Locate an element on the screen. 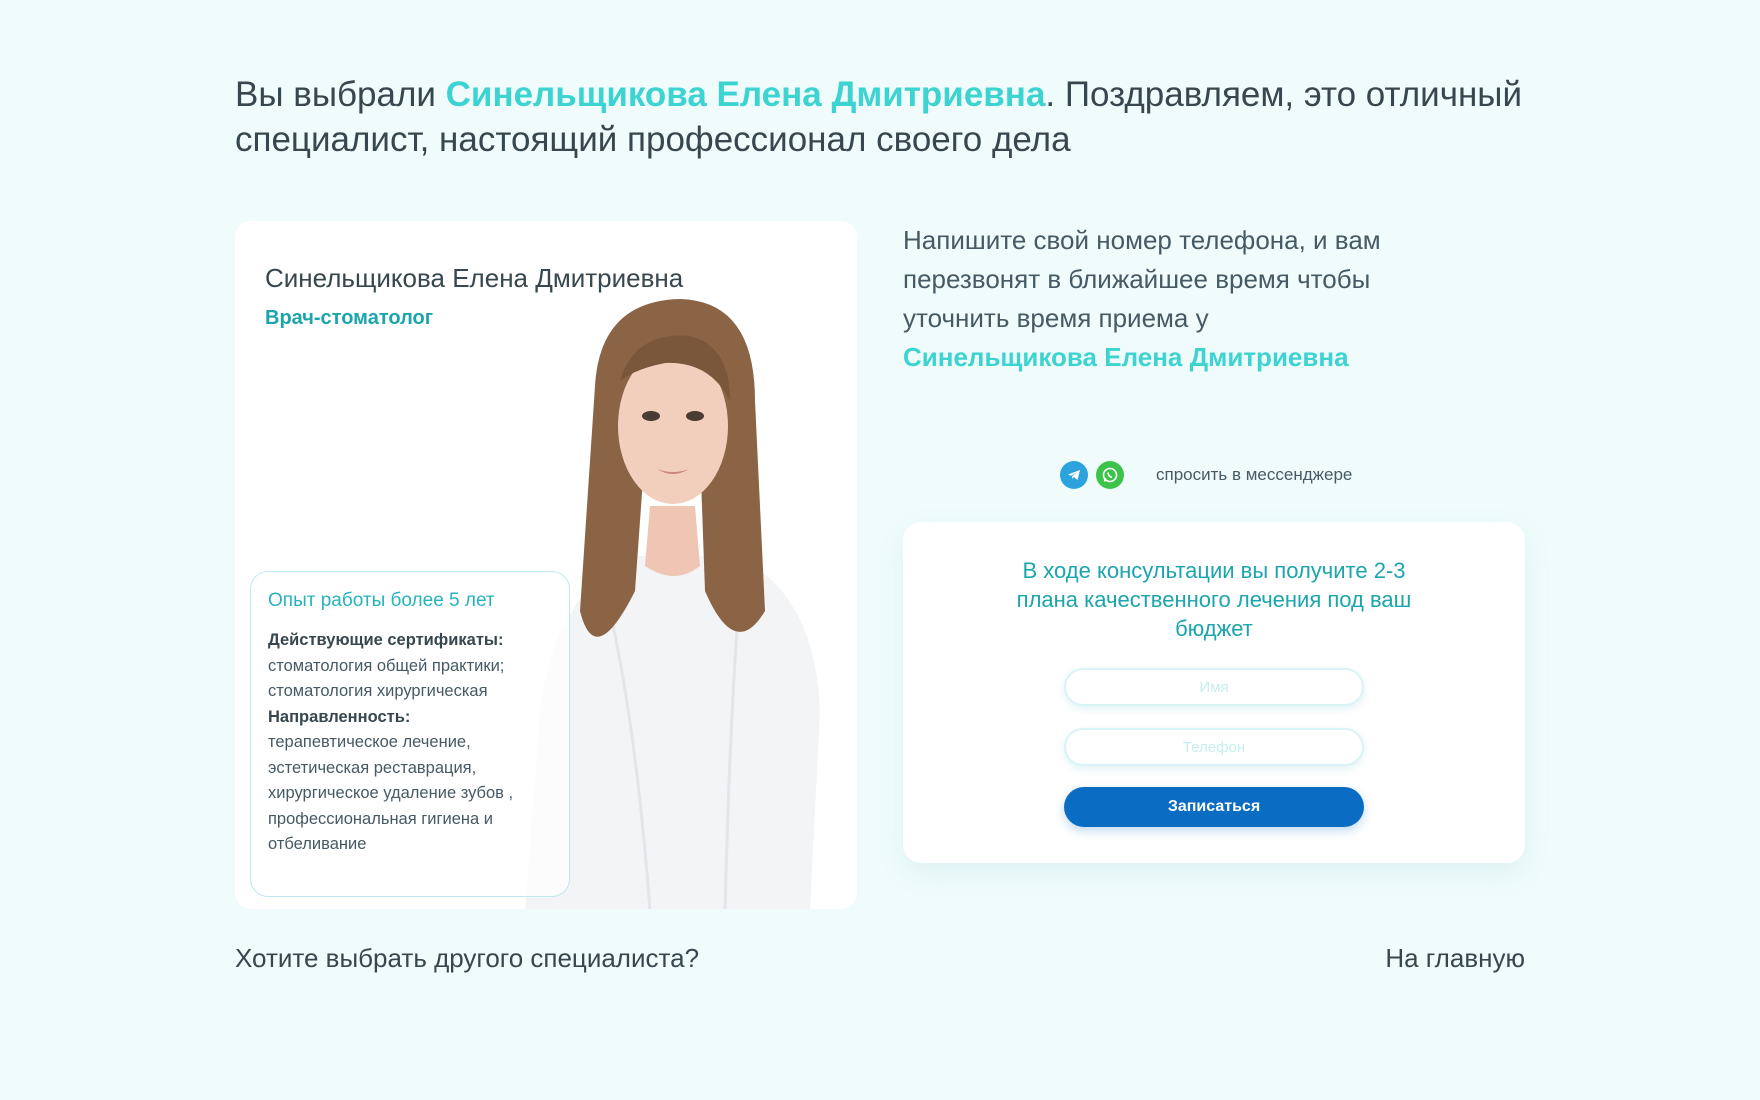  callback-doctor-name: Синельщикова Елена Дмитриевна is located at coordinates (1126, 357).